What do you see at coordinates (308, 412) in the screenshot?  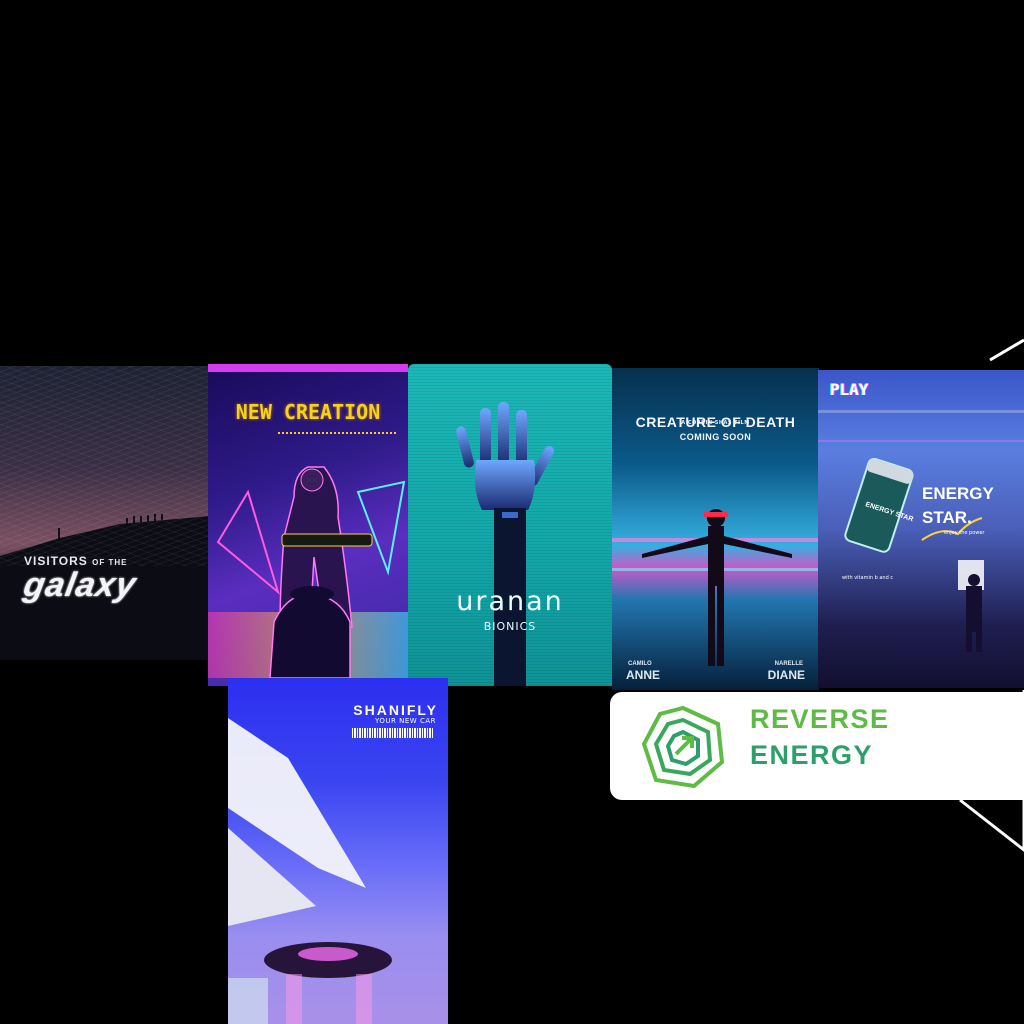 I see `creation-title: NEW CREATION` at bounding box center [308, 412].